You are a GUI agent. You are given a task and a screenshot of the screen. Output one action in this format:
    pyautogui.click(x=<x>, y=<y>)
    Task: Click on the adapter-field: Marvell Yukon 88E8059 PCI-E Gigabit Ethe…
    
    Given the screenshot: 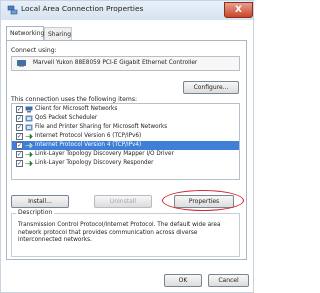 What is the action you would take?
    pyautogui.click(x=125, y=63)
    